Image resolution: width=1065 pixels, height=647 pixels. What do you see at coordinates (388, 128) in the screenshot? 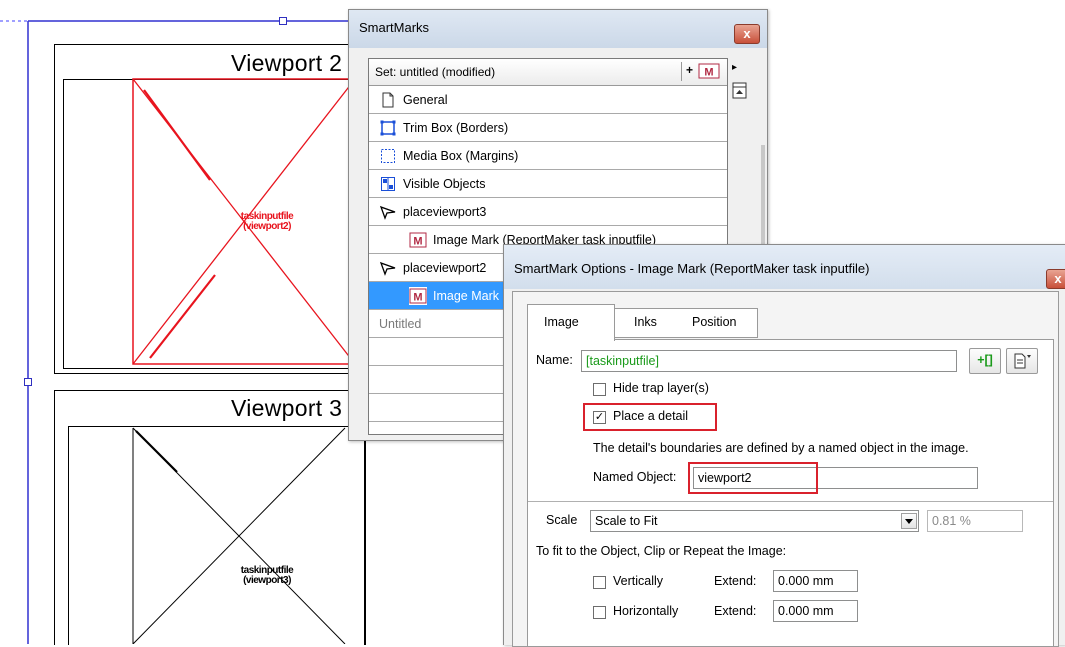
I see `trim-box-icon` at bounding box center [388, 128].